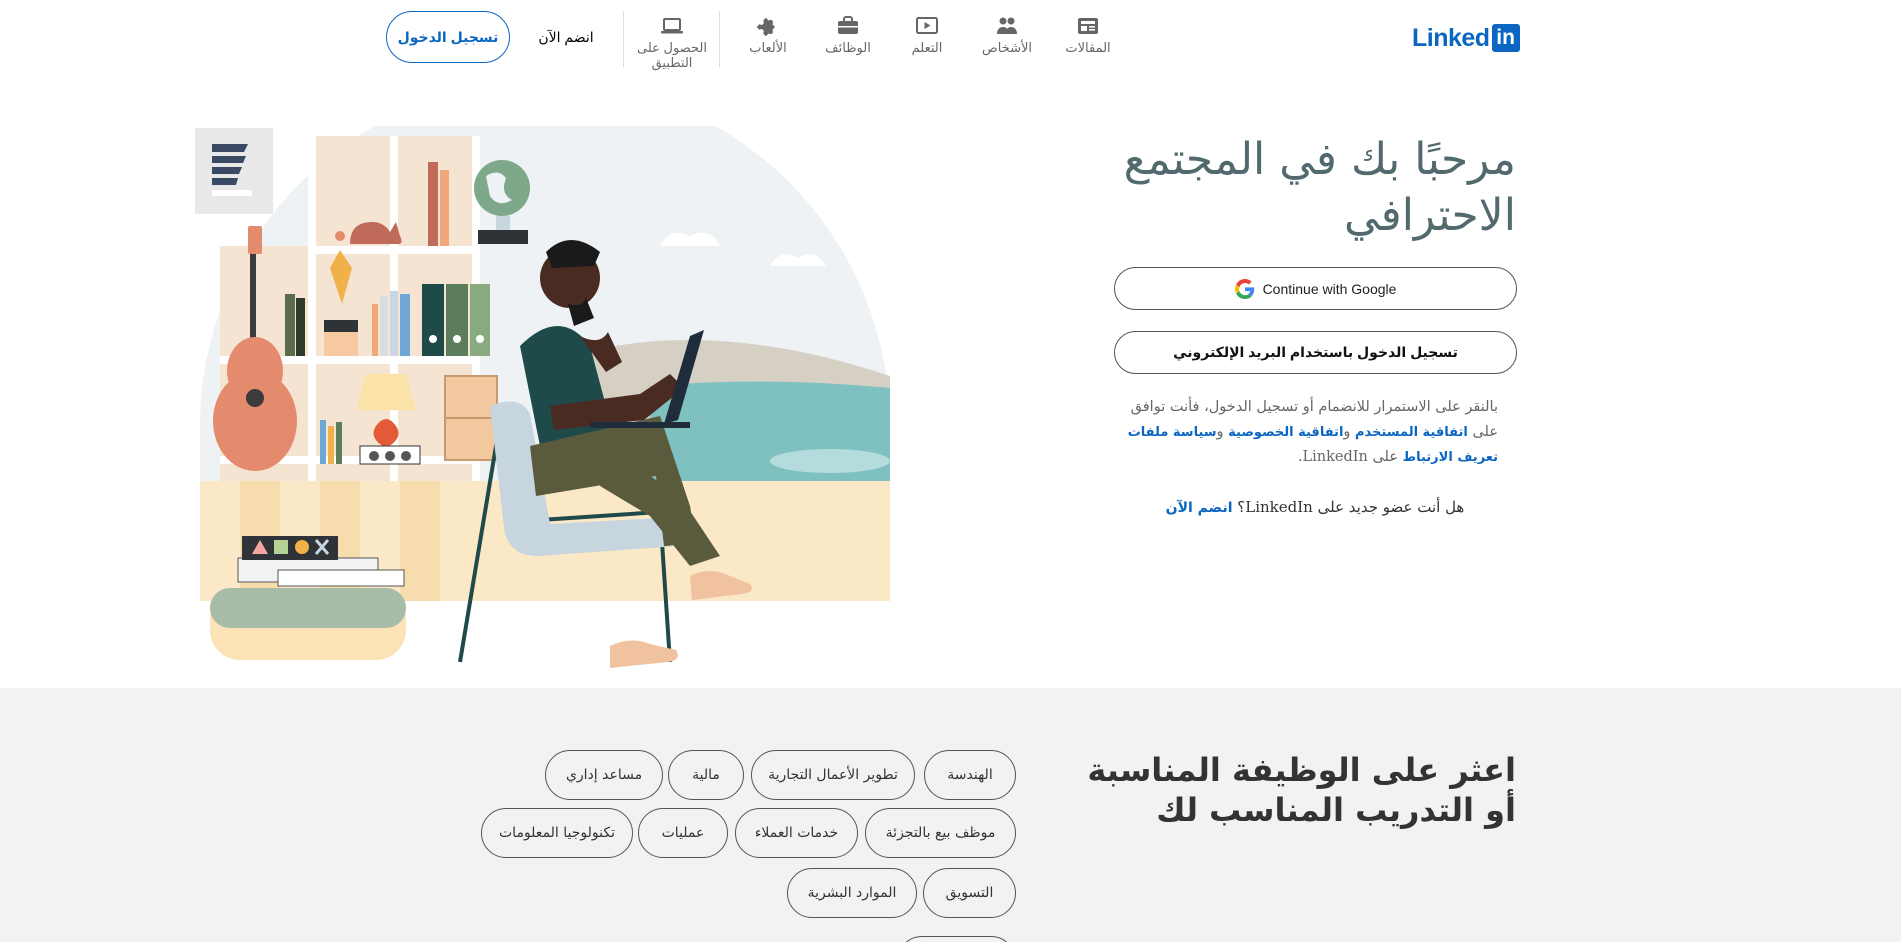 The image size is (1901, 942). Describe the element at coordinates (969, 893) in the screenshot. I see `job-chip: التسويق` at that location.